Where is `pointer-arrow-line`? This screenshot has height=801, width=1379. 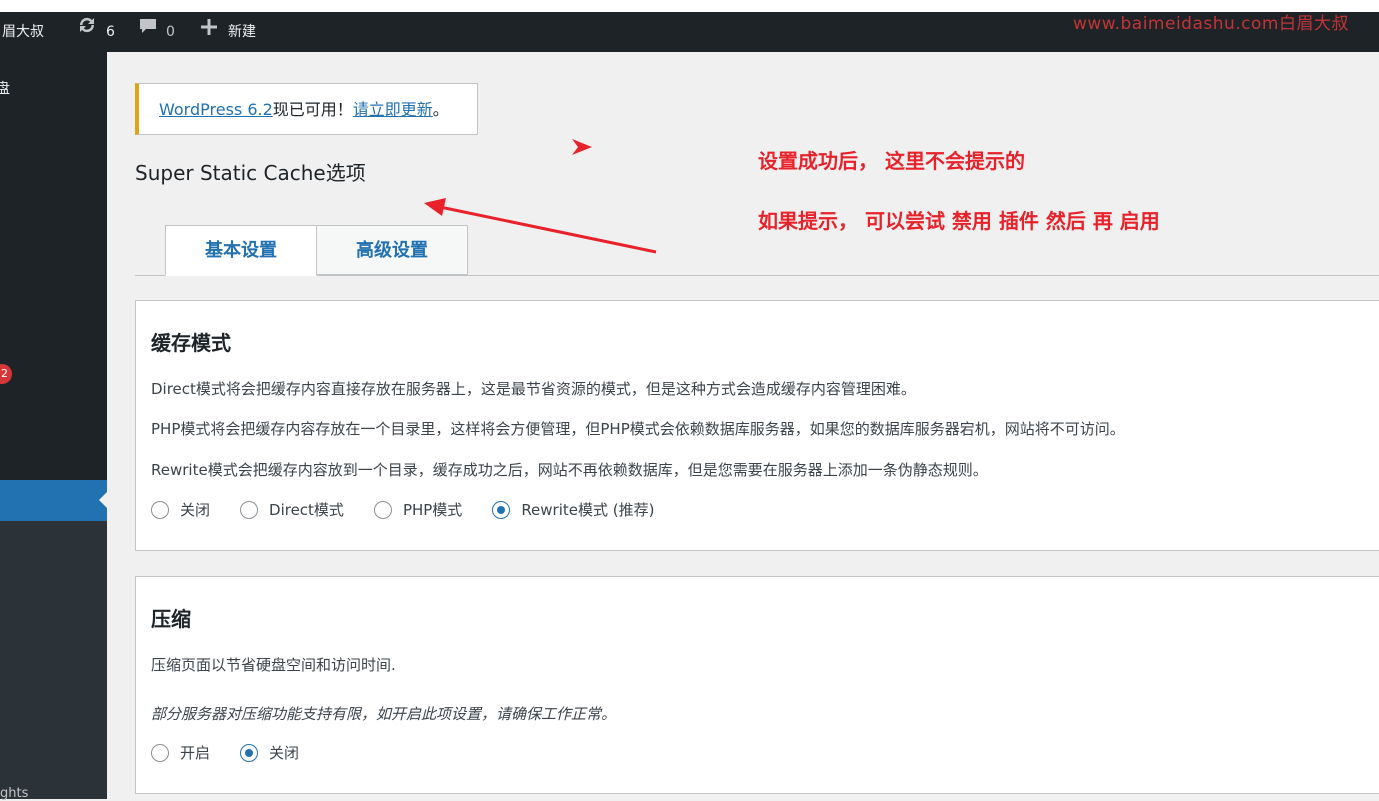
pointer-arrow-line is located at coordinates (548, 229).